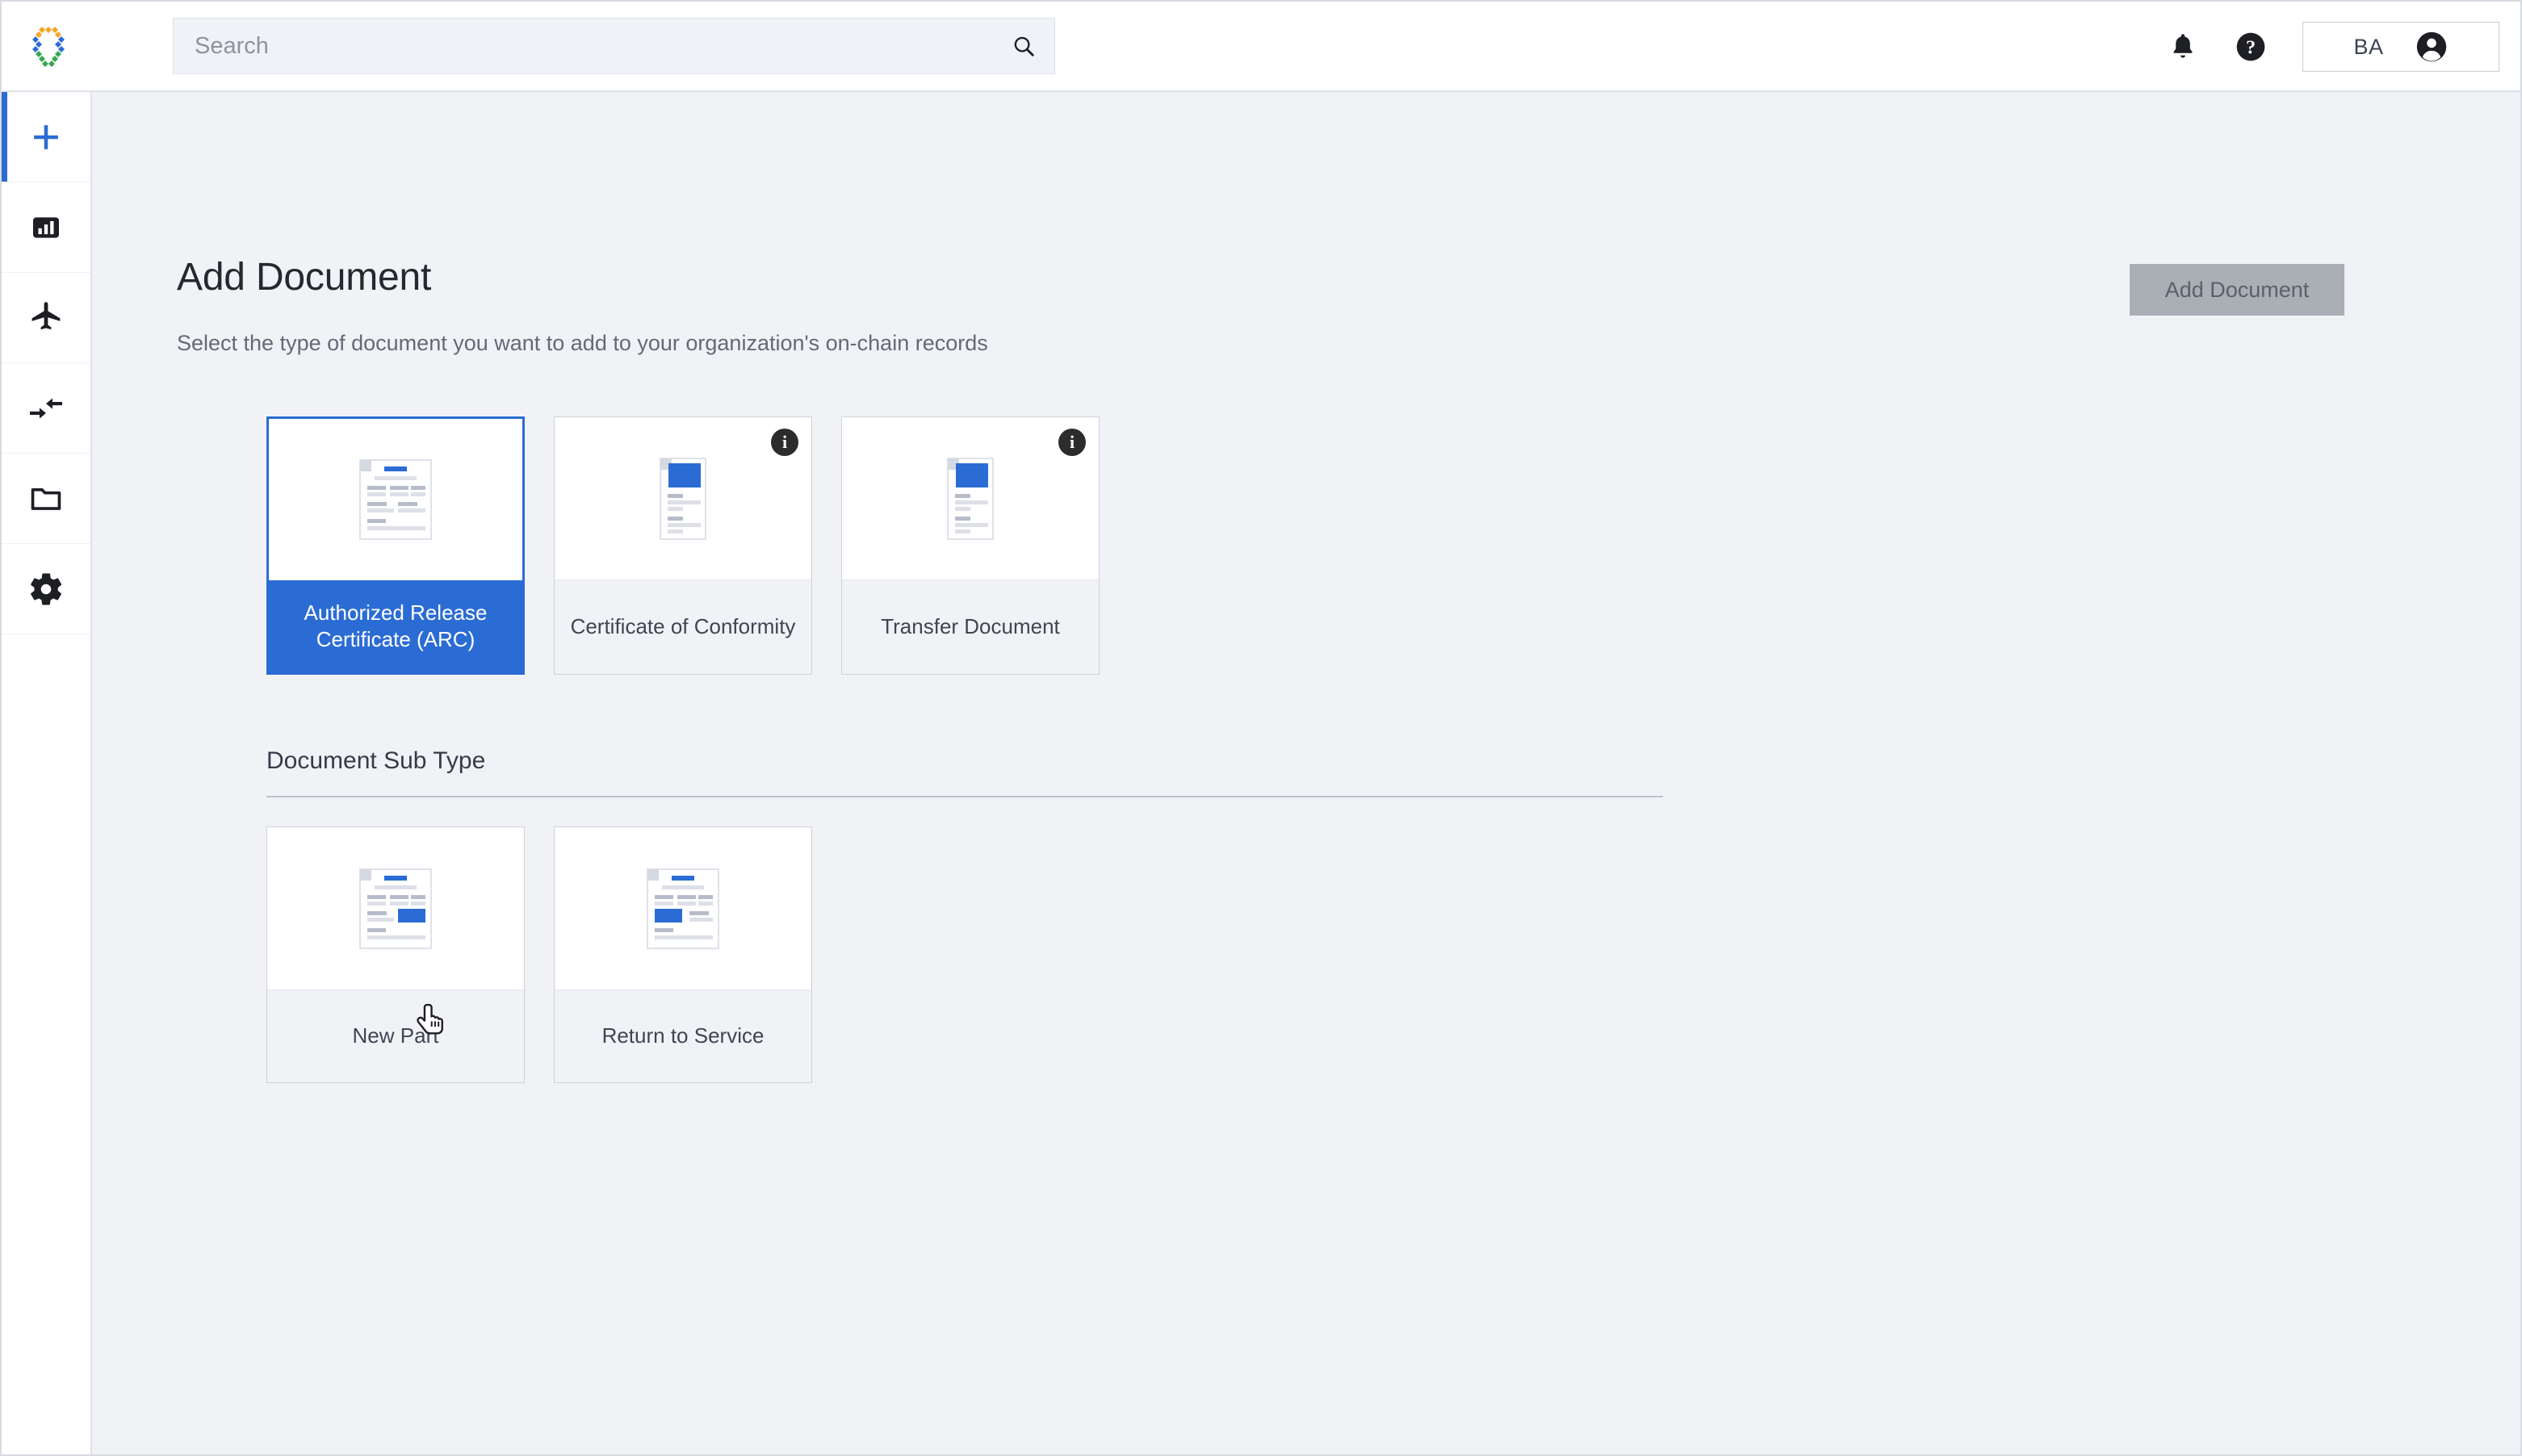  I want to click on document-sub-type-heading: Document Sub Type, so click(376, 761).